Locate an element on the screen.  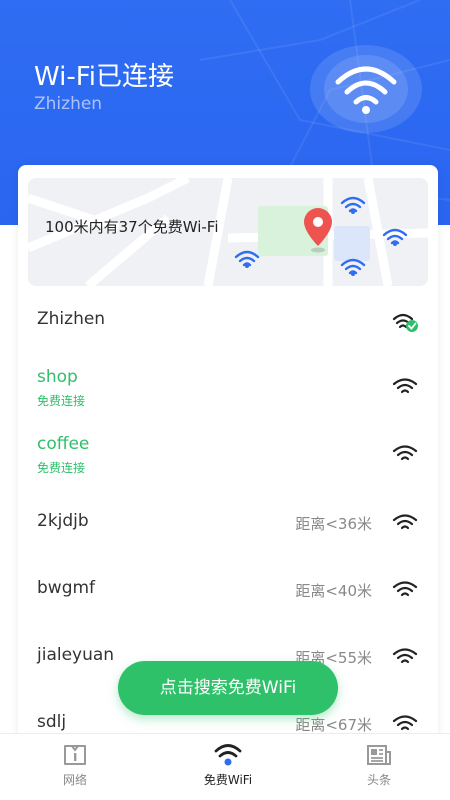
connected-ssid: Zhizhen is located at coordinates (68, 104).